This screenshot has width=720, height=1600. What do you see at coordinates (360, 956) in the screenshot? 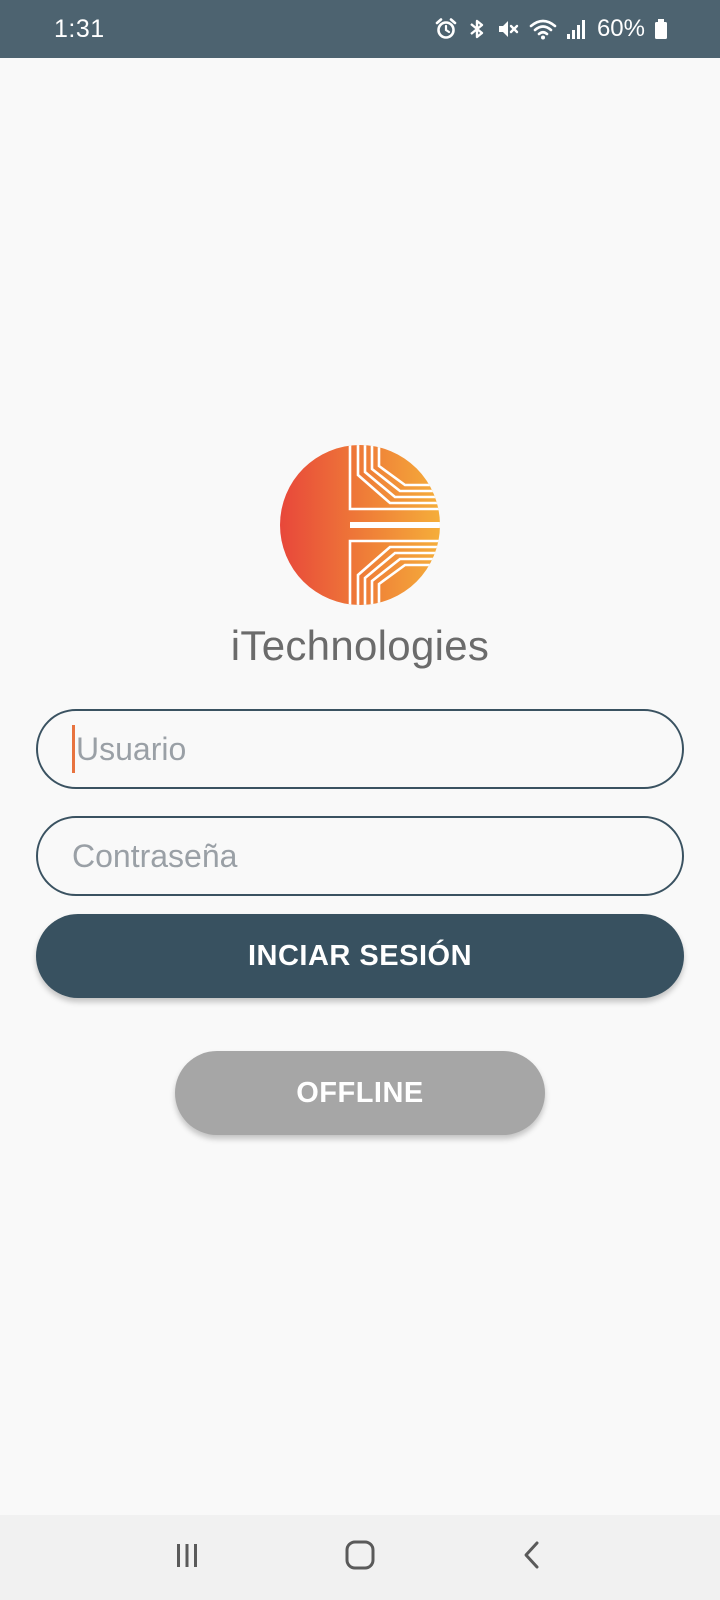
I see `login-button: INCIAR SESIÓN` at bounding box center [360, 956].